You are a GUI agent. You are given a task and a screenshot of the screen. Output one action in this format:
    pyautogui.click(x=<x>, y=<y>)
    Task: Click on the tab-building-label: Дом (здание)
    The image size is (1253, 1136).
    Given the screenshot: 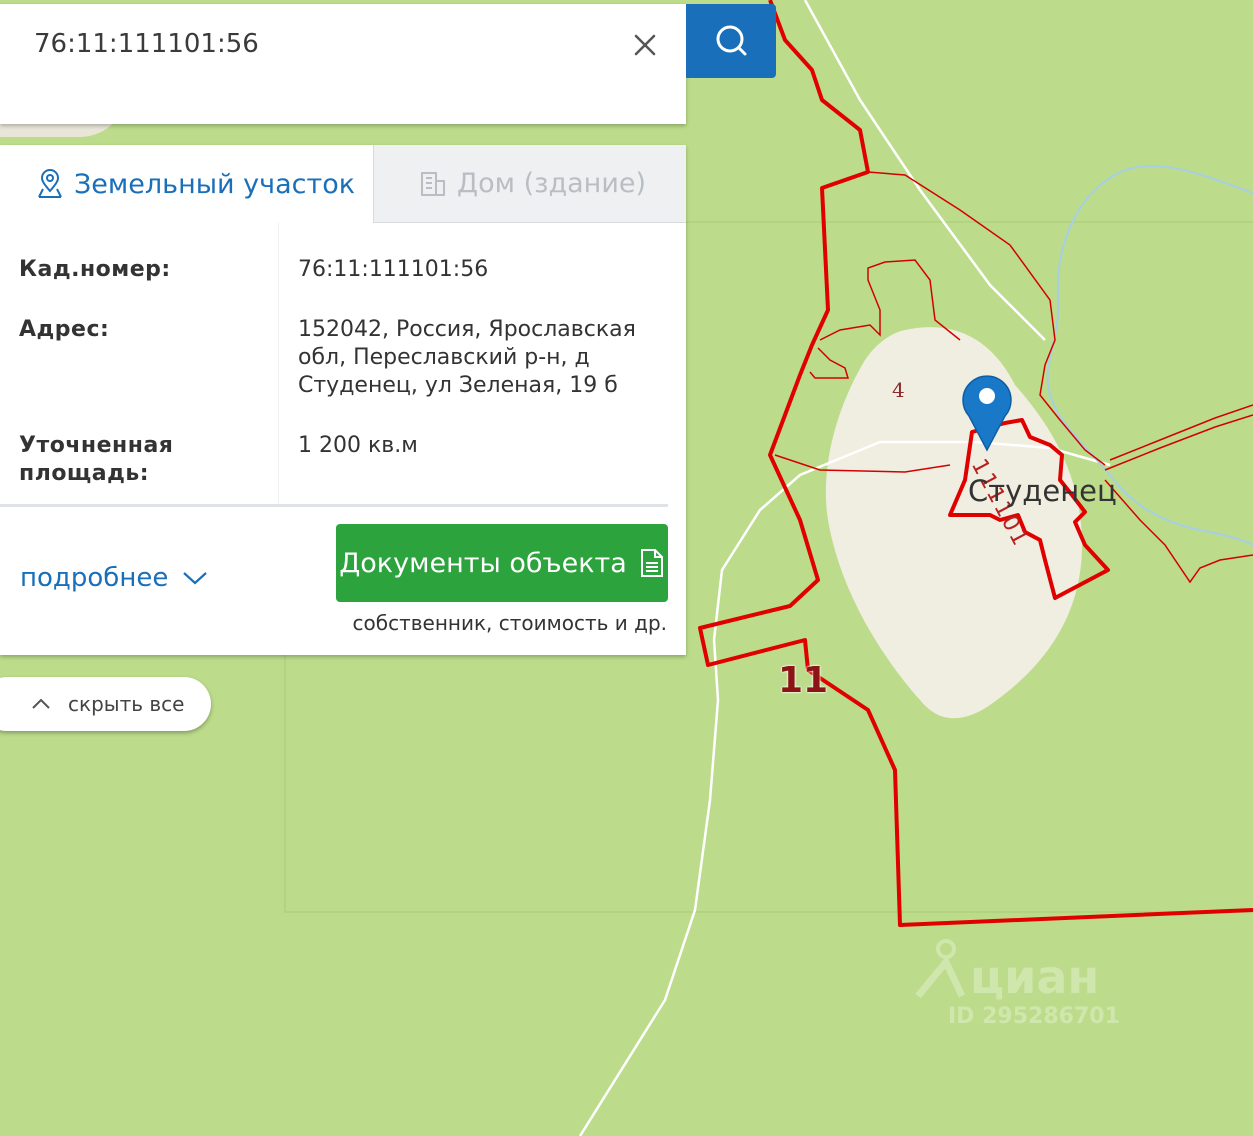 What is the action you would take?
    pyautogui.click(x=552, y=183)
    